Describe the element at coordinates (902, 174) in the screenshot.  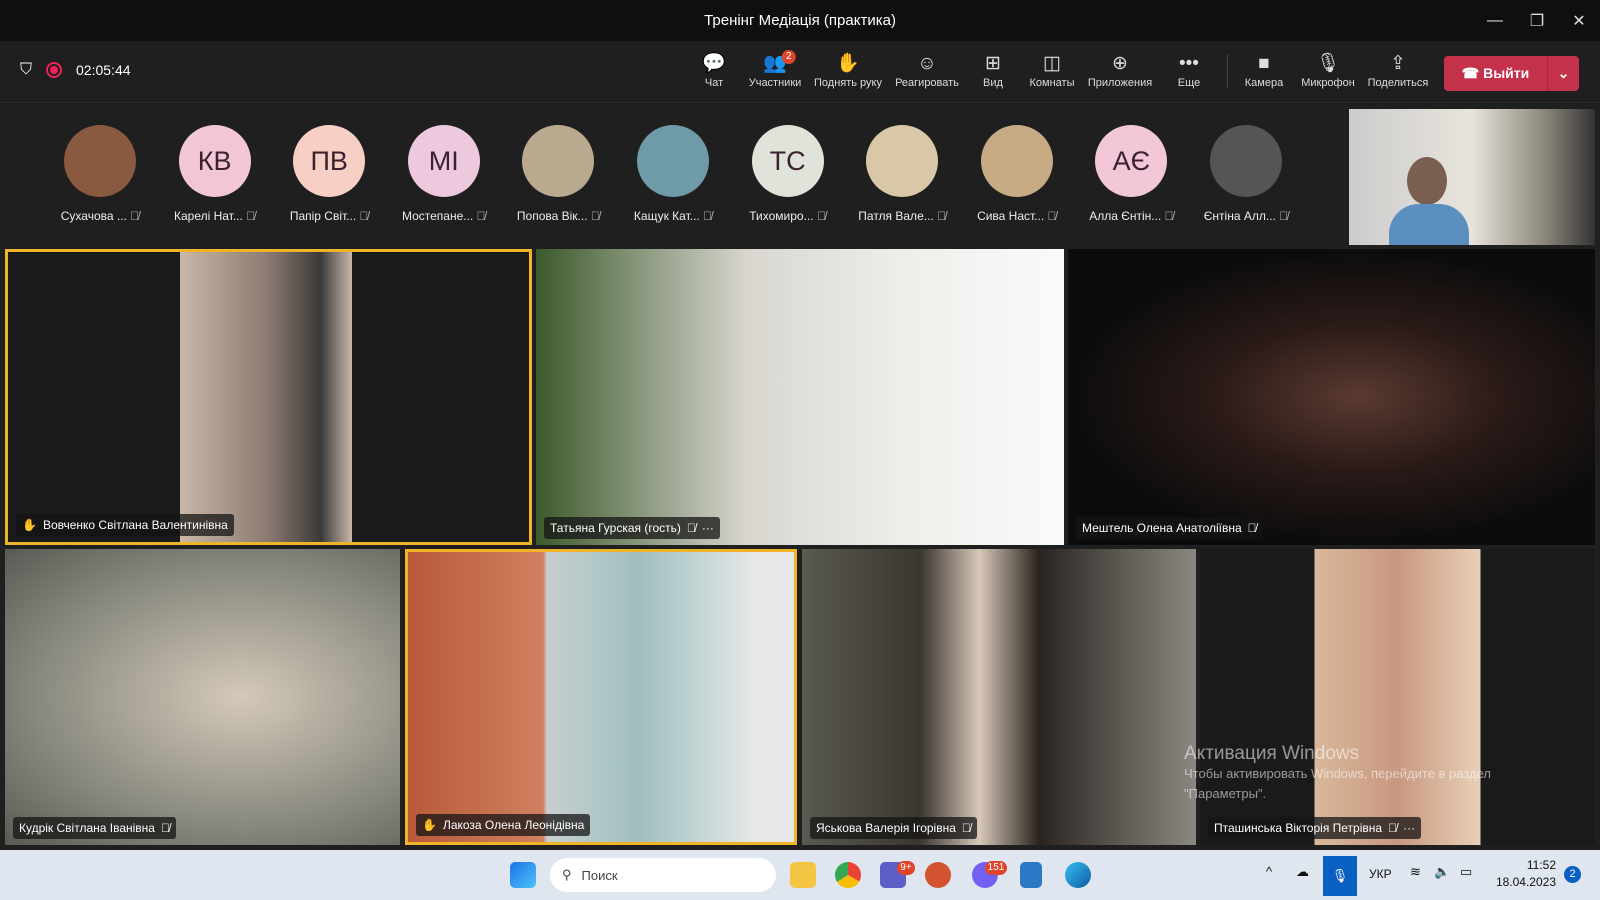
I see `participant-avatar-item: Патля Вале... 🎙̸` at that location.